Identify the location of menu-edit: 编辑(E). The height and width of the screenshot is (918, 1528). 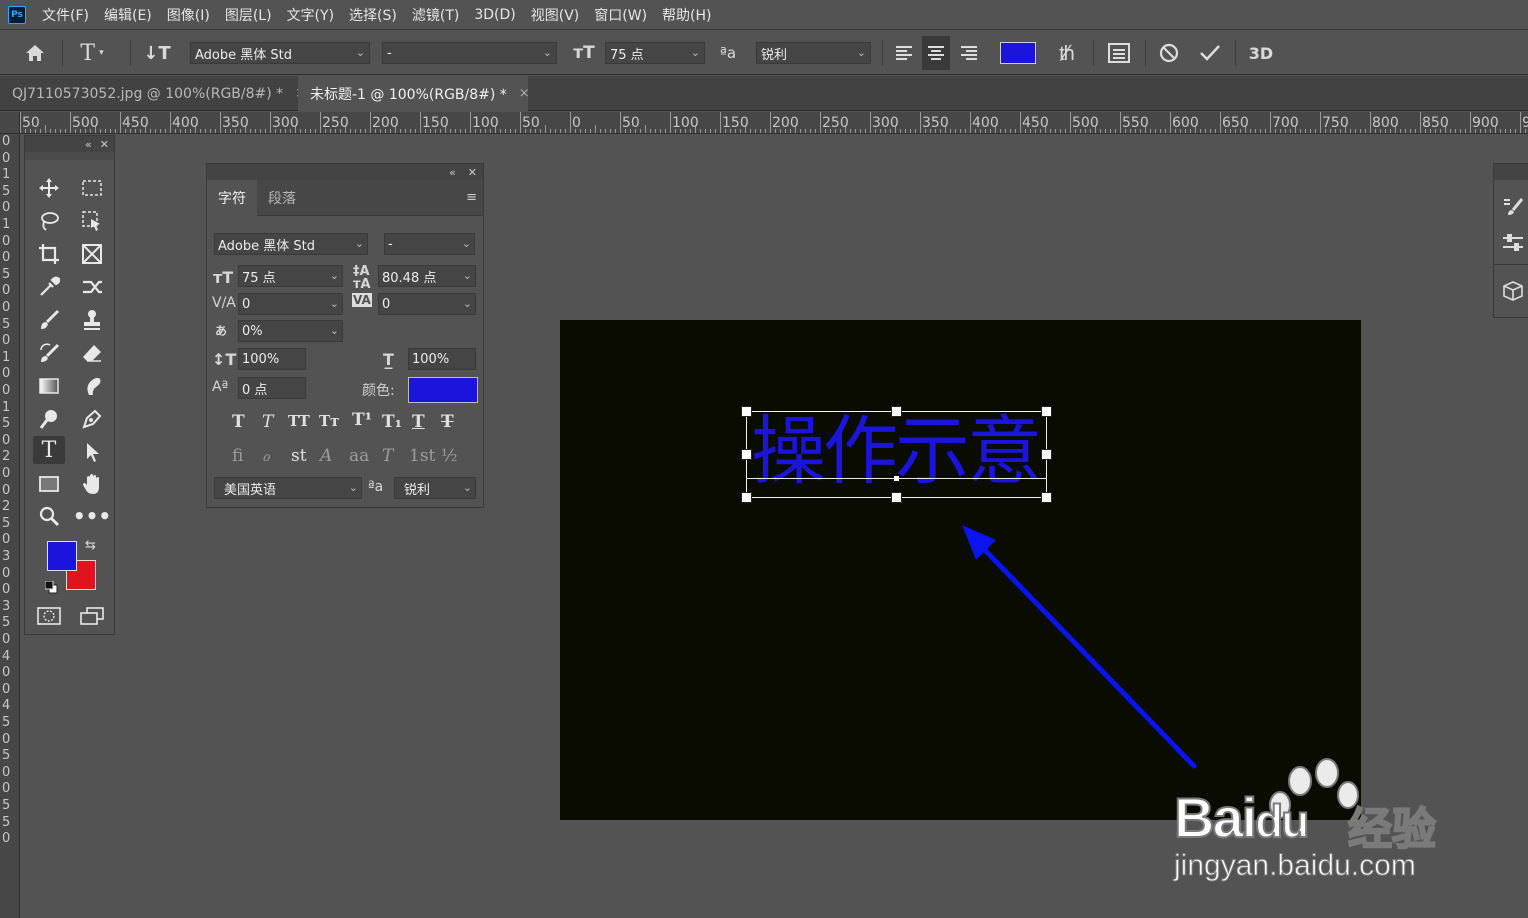
(128, 15).